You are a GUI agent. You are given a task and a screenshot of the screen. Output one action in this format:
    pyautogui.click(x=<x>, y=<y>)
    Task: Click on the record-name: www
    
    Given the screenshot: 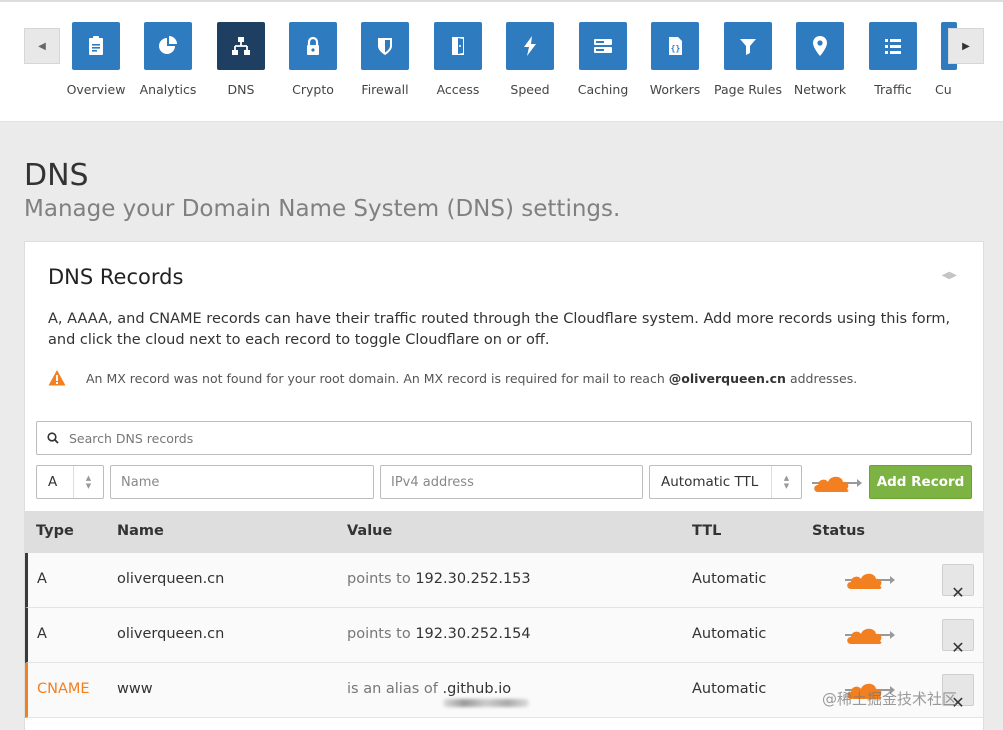 What is the action you would take?
    pyautogui.click(x=135, y=689)
    